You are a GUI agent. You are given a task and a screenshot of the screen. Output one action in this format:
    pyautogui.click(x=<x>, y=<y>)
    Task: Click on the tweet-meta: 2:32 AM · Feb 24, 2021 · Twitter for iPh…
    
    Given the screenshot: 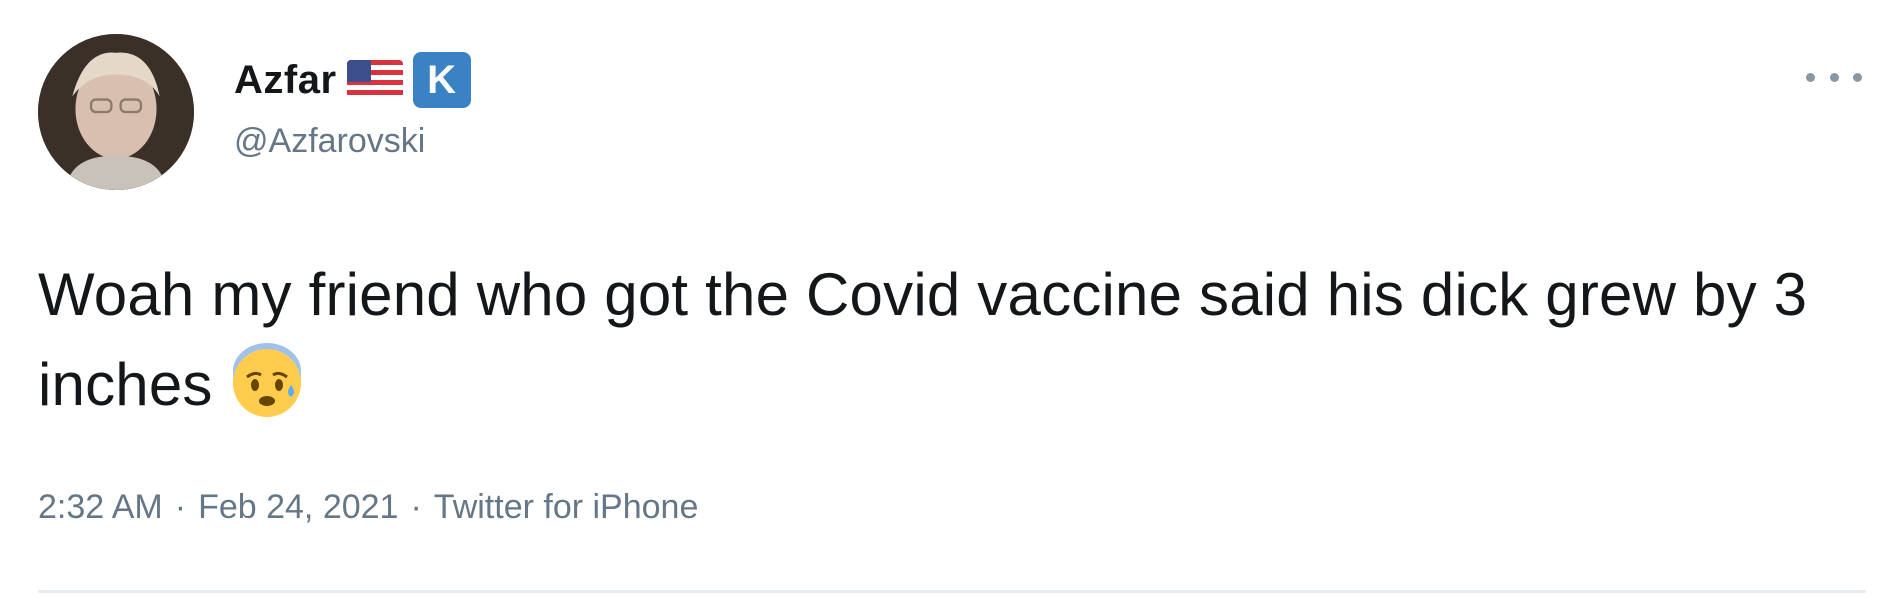 What is the action you would take?
    pyautogui.click(x=368, y=507)
    